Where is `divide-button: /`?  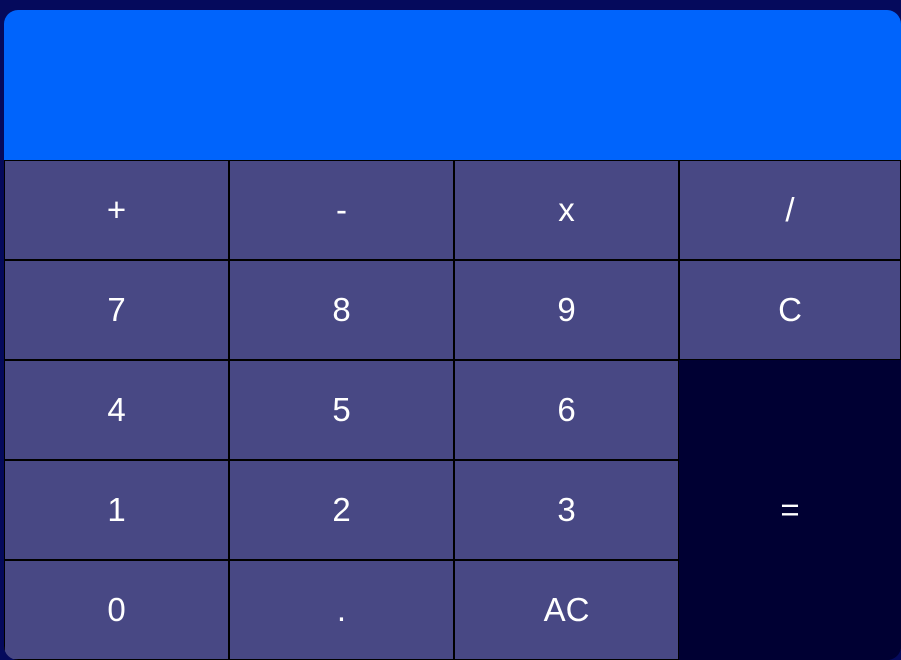 divide-button: / is located at coordinates (790, 210).